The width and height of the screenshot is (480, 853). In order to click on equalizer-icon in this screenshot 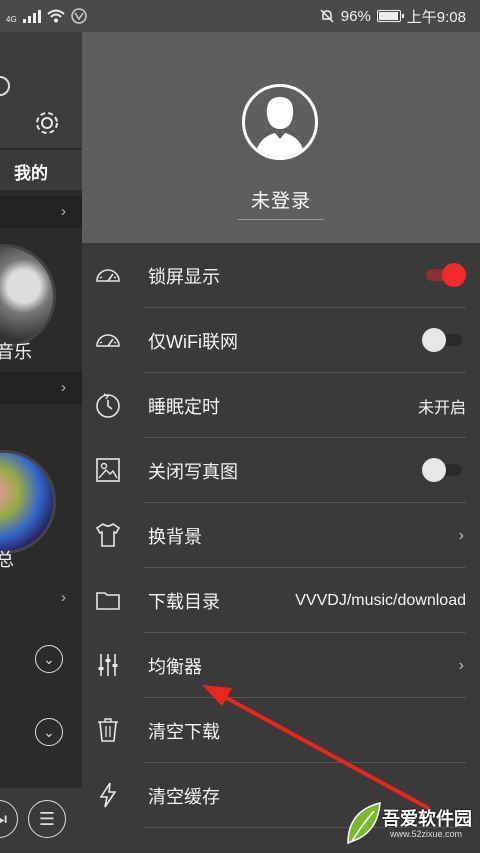, I will do `click(108, 665)`.